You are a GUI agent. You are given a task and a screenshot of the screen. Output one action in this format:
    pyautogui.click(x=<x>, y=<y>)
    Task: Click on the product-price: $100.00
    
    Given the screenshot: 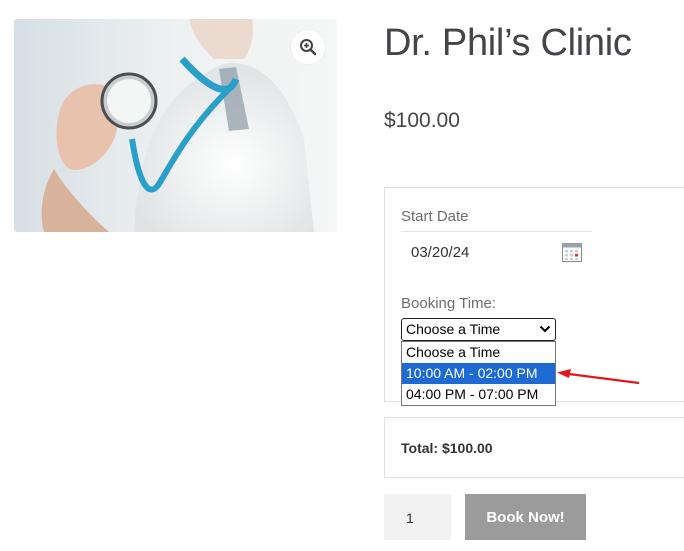 What is the action you would take?
    pyautogui.click(x=422, y=120)
    